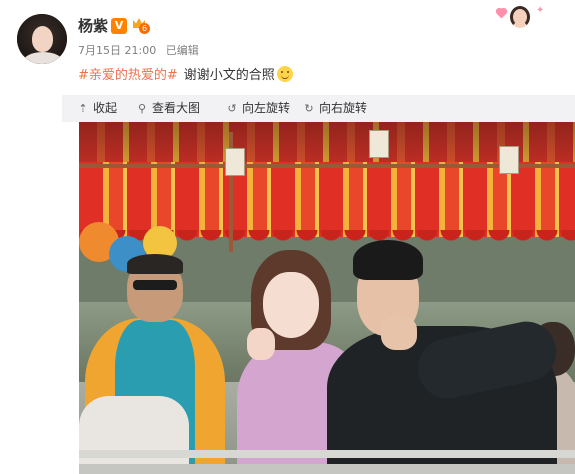  Describe the element at coordinates (83, 108) in the screenshot. I see `arrow-up-icon: ⇡` at that location.